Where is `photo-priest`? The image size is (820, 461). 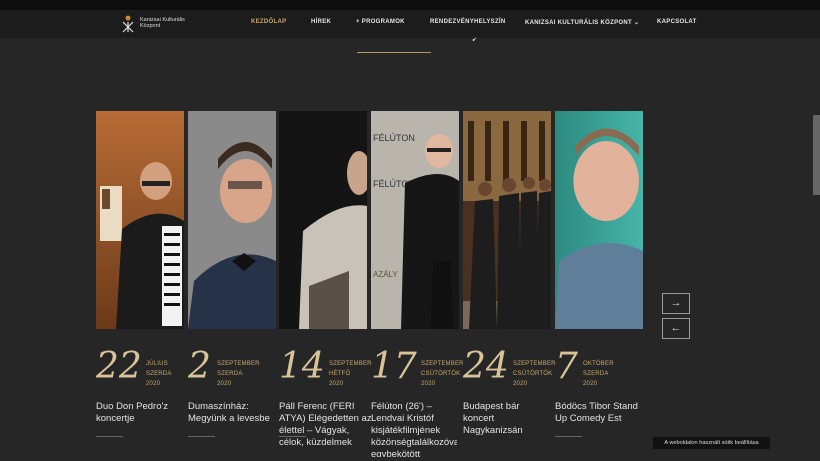
photo-priest is located at coordinates (323, 220).